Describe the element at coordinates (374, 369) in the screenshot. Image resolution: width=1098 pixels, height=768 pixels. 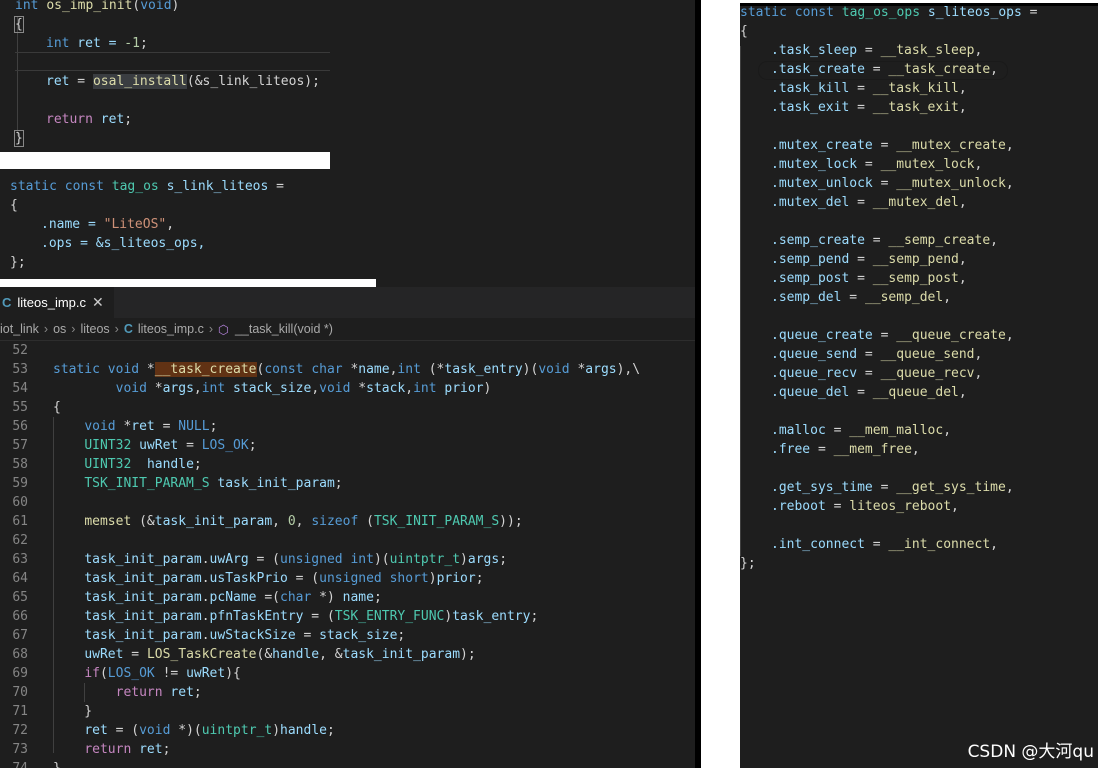
I see `code-token: name` at that location.